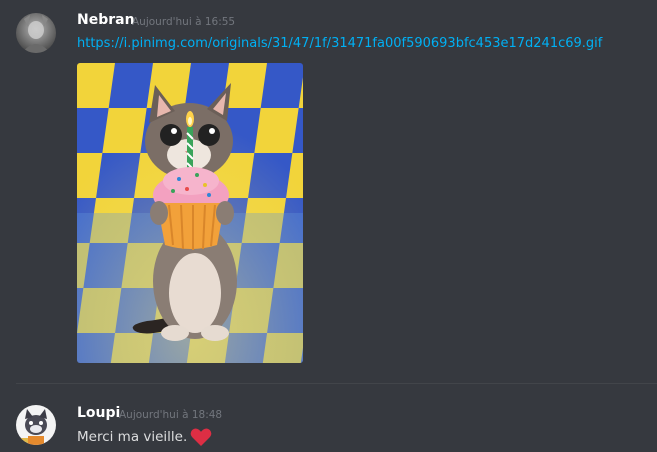 This screenshot has width=657, height=452. I want to click on username: Nebran, so click(106, 20).